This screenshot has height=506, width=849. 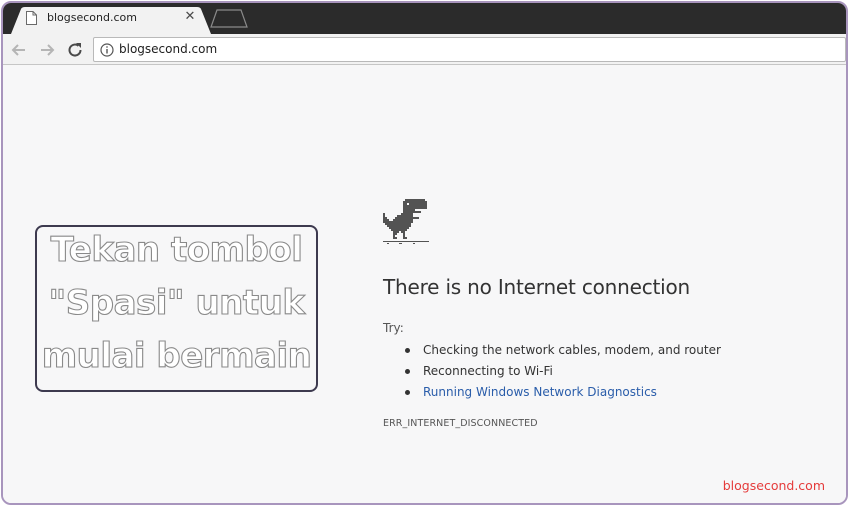 I want to click on address-bar: blogsecond.com, so click(x=469, y=49).